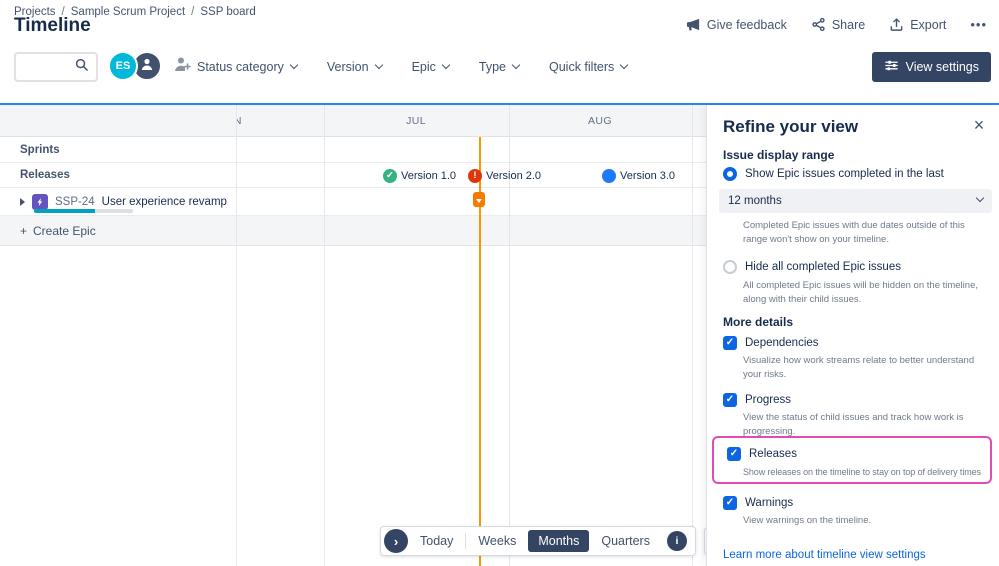  Describe the element at coordinates (824, 555) in the screenshot. I see `learn-more-link: Learn more about timeline view settings` at that location.